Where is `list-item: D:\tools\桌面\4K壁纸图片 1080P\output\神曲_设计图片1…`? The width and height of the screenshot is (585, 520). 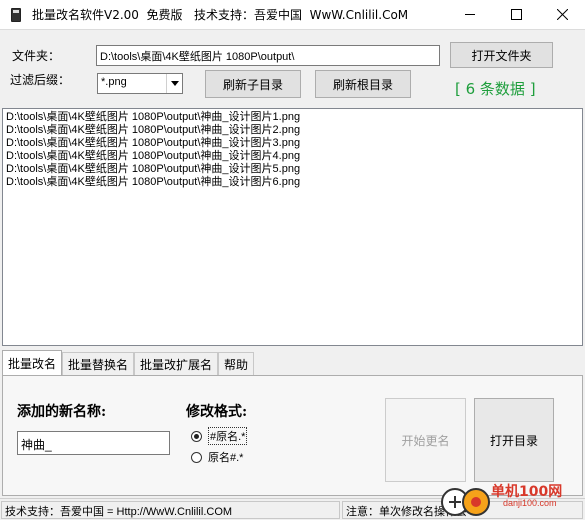 list-item: D:\tools\桌面\4K壁纸图片 1080P\output\神曲_设计图片1… is located at coordinates (292, 117).